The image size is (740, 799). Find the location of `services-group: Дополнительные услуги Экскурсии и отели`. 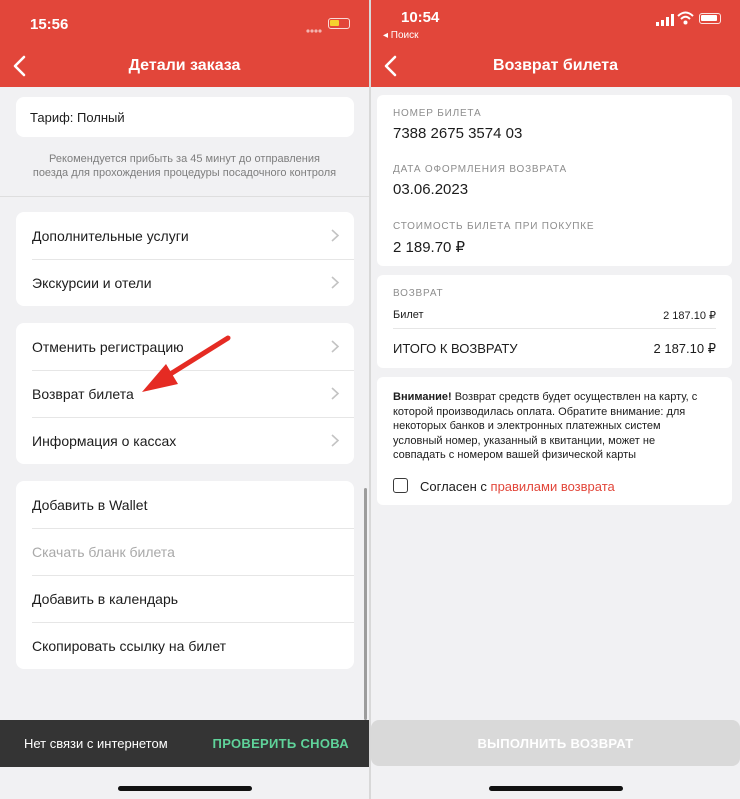

services-group: Дополнительные услуги Экскурсии и отели is located at coordinates (185, 259).